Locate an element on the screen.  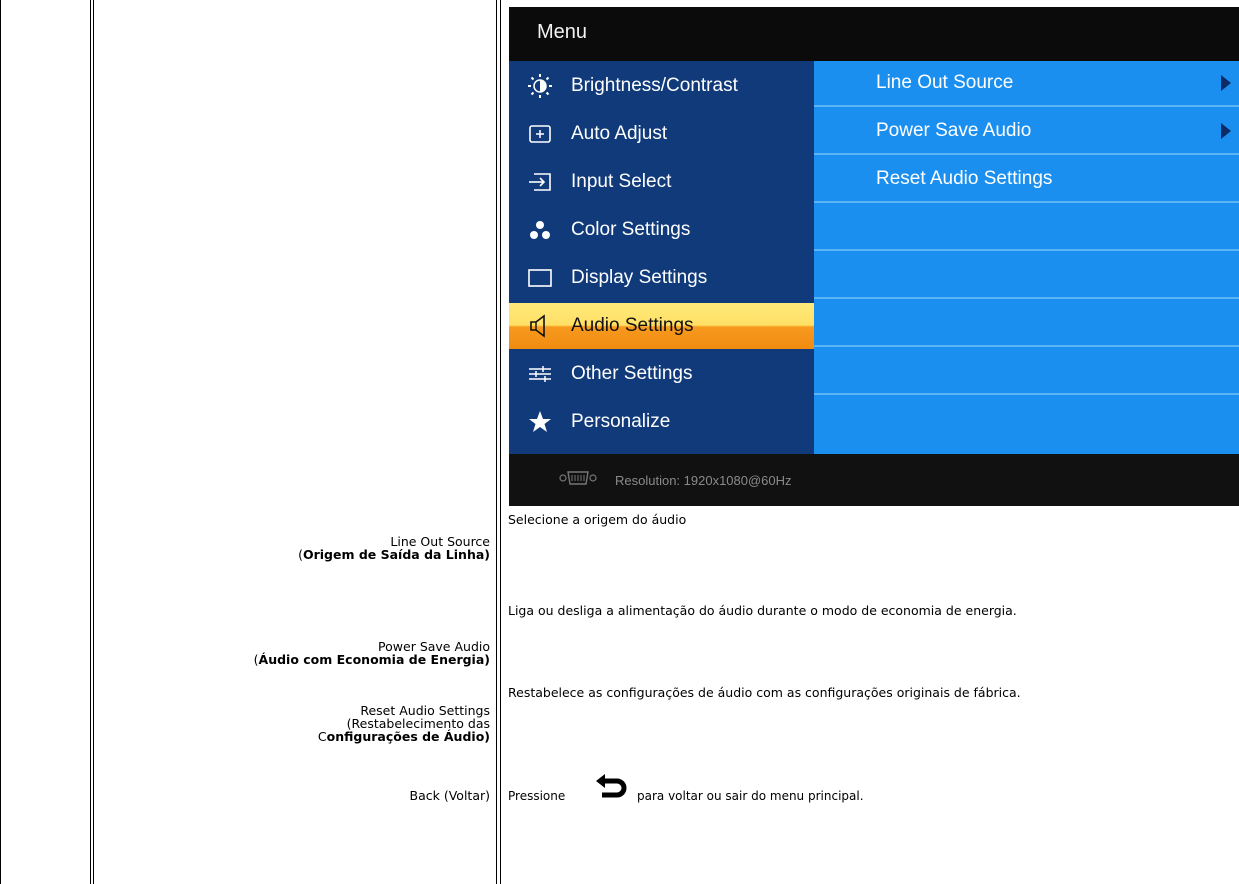
menu-item-label: Display Settings is located at coordinates (639, 277).